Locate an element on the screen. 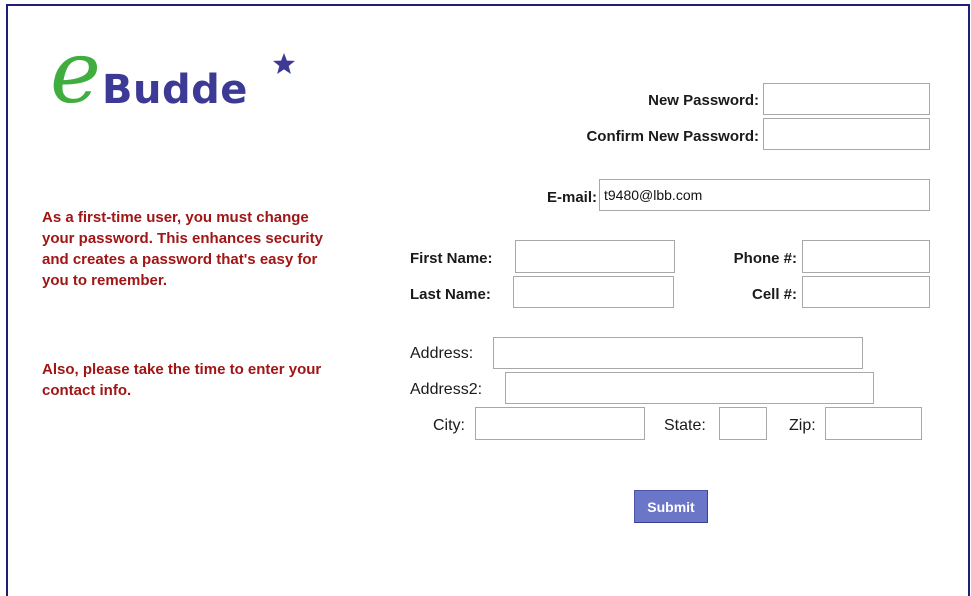 This screenshot has height=596, width=971. new-password-field is located at coordinates (846, 99).